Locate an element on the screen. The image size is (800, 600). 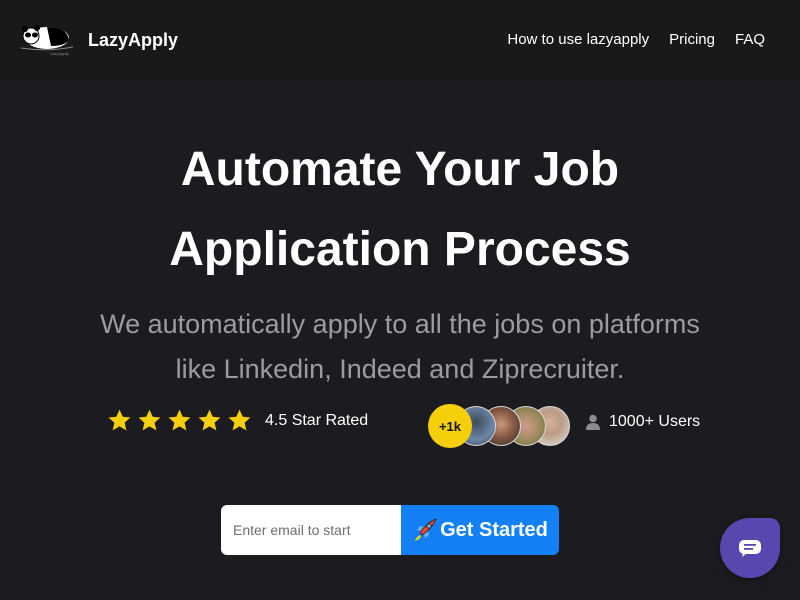
main-nav: How to use lazyapply Pricing FAQ is located at coordinates (636, 39).